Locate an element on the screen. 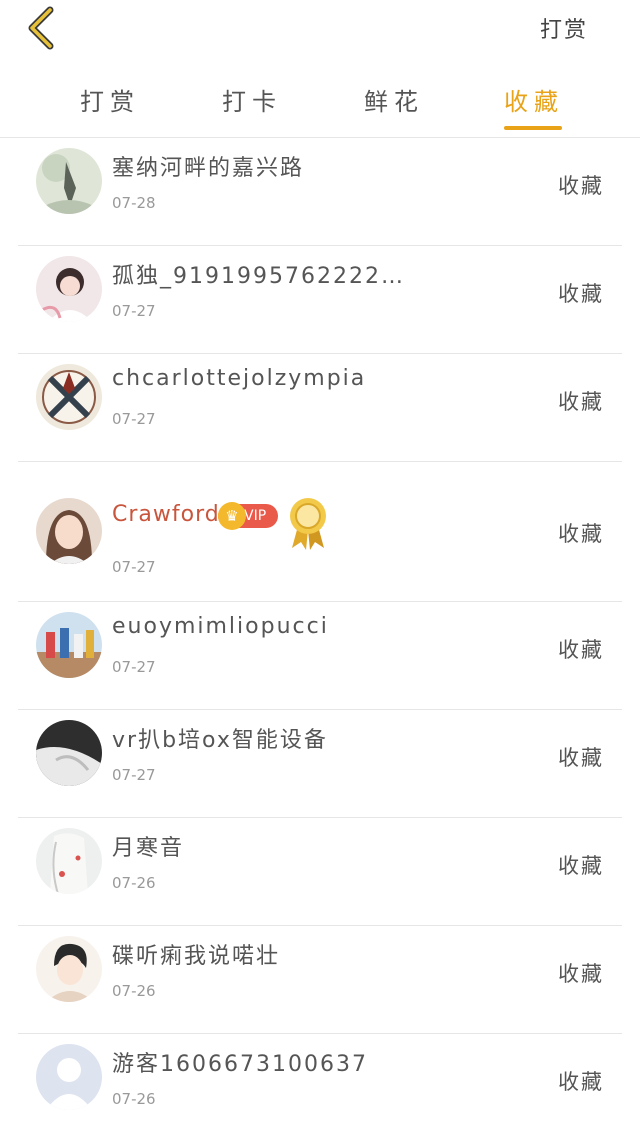  tab-reward: 打赏 is located at coordinates (110, 99).